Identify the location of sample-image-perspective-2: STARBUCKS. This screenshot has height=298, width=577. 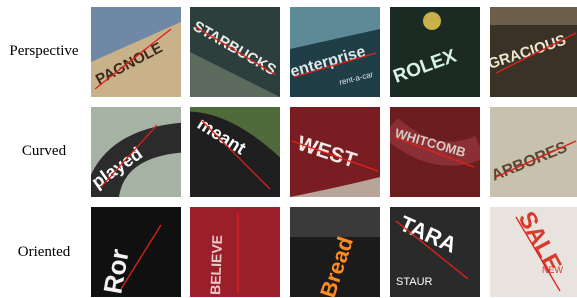
(235, 52).